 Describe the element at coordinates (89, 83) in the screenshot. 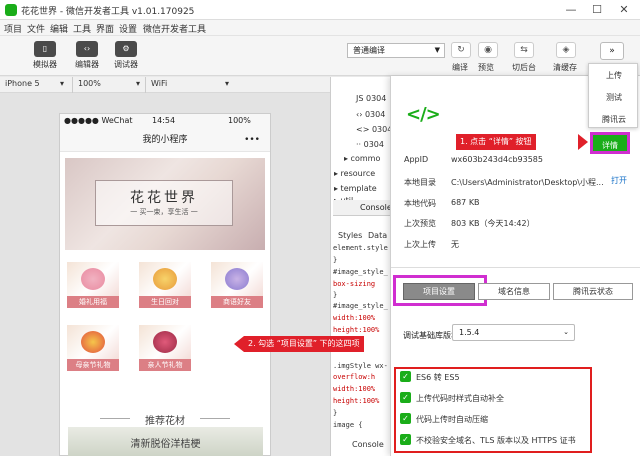

I see `zoom-select: 100%` at that location.